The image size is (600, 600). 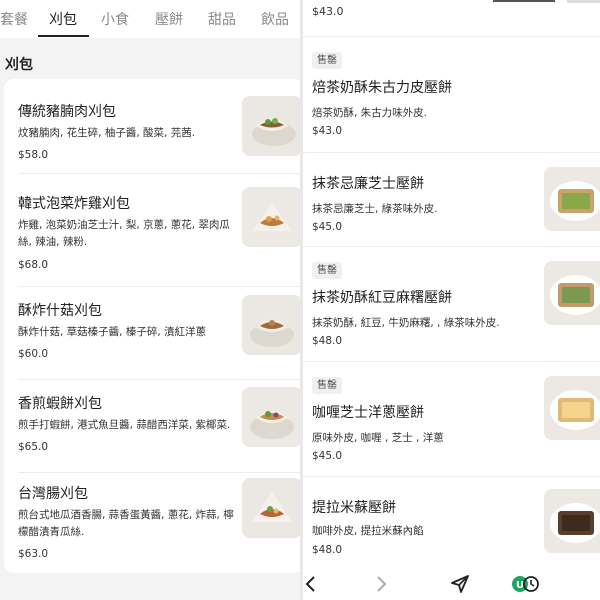 I want to click on forward-arrow-icon, so click(x=381, y=584).